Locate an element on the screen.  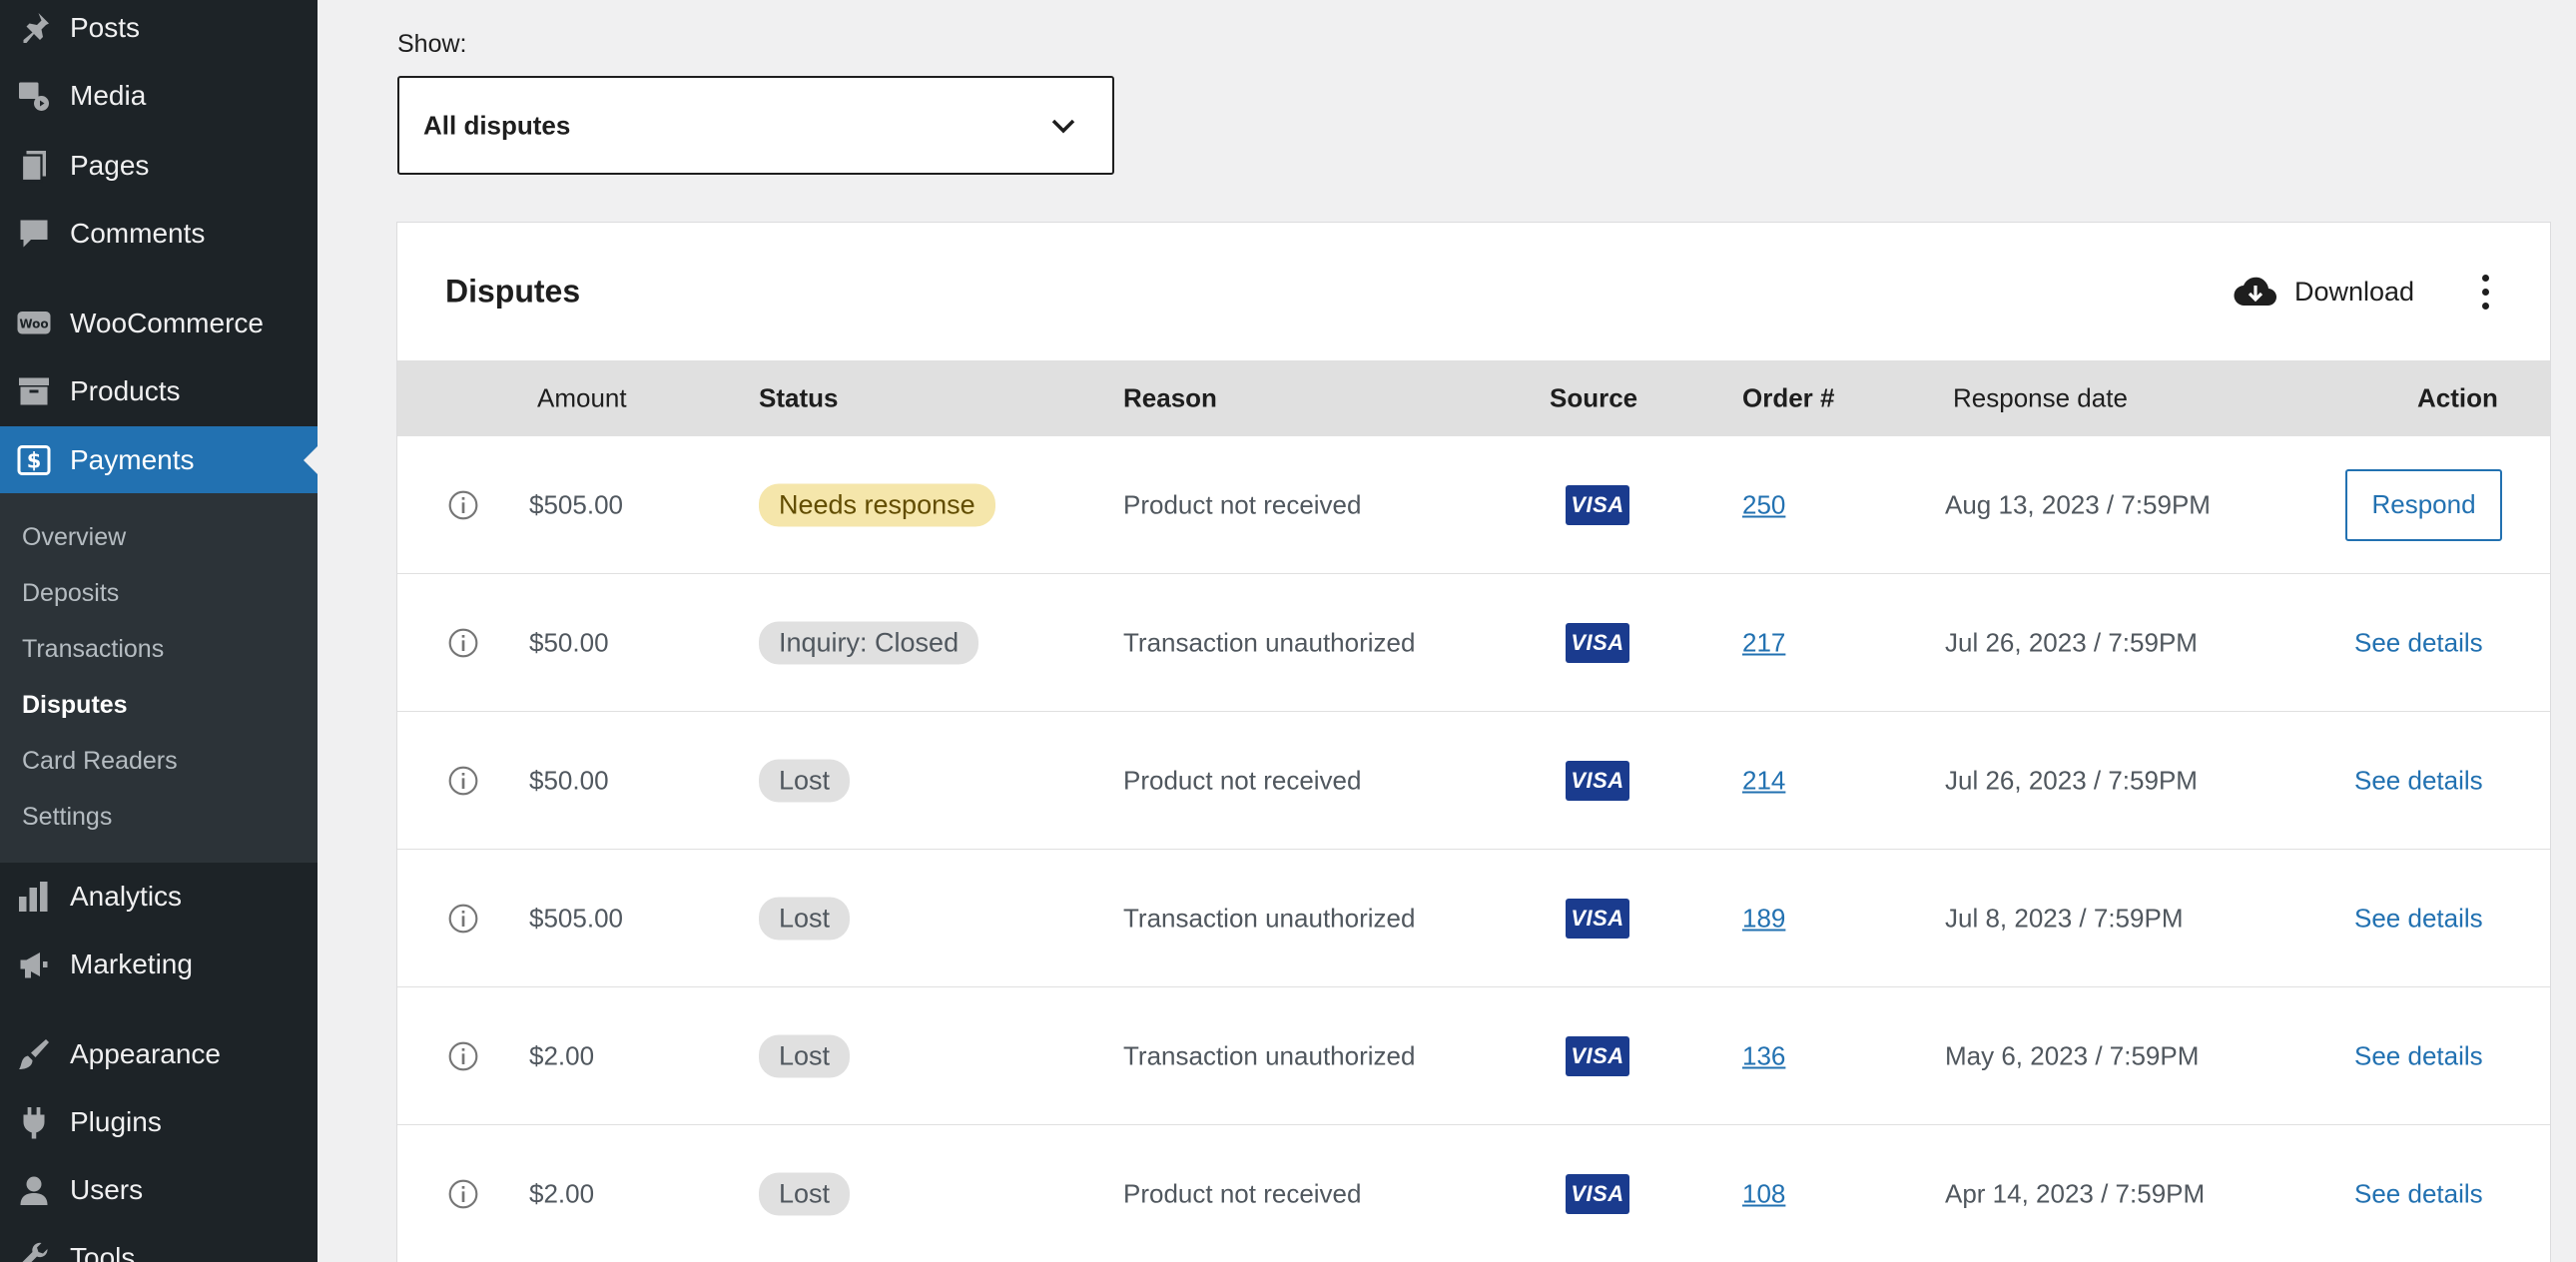
menu-label: Marketing is located at coordinates (131, 963).